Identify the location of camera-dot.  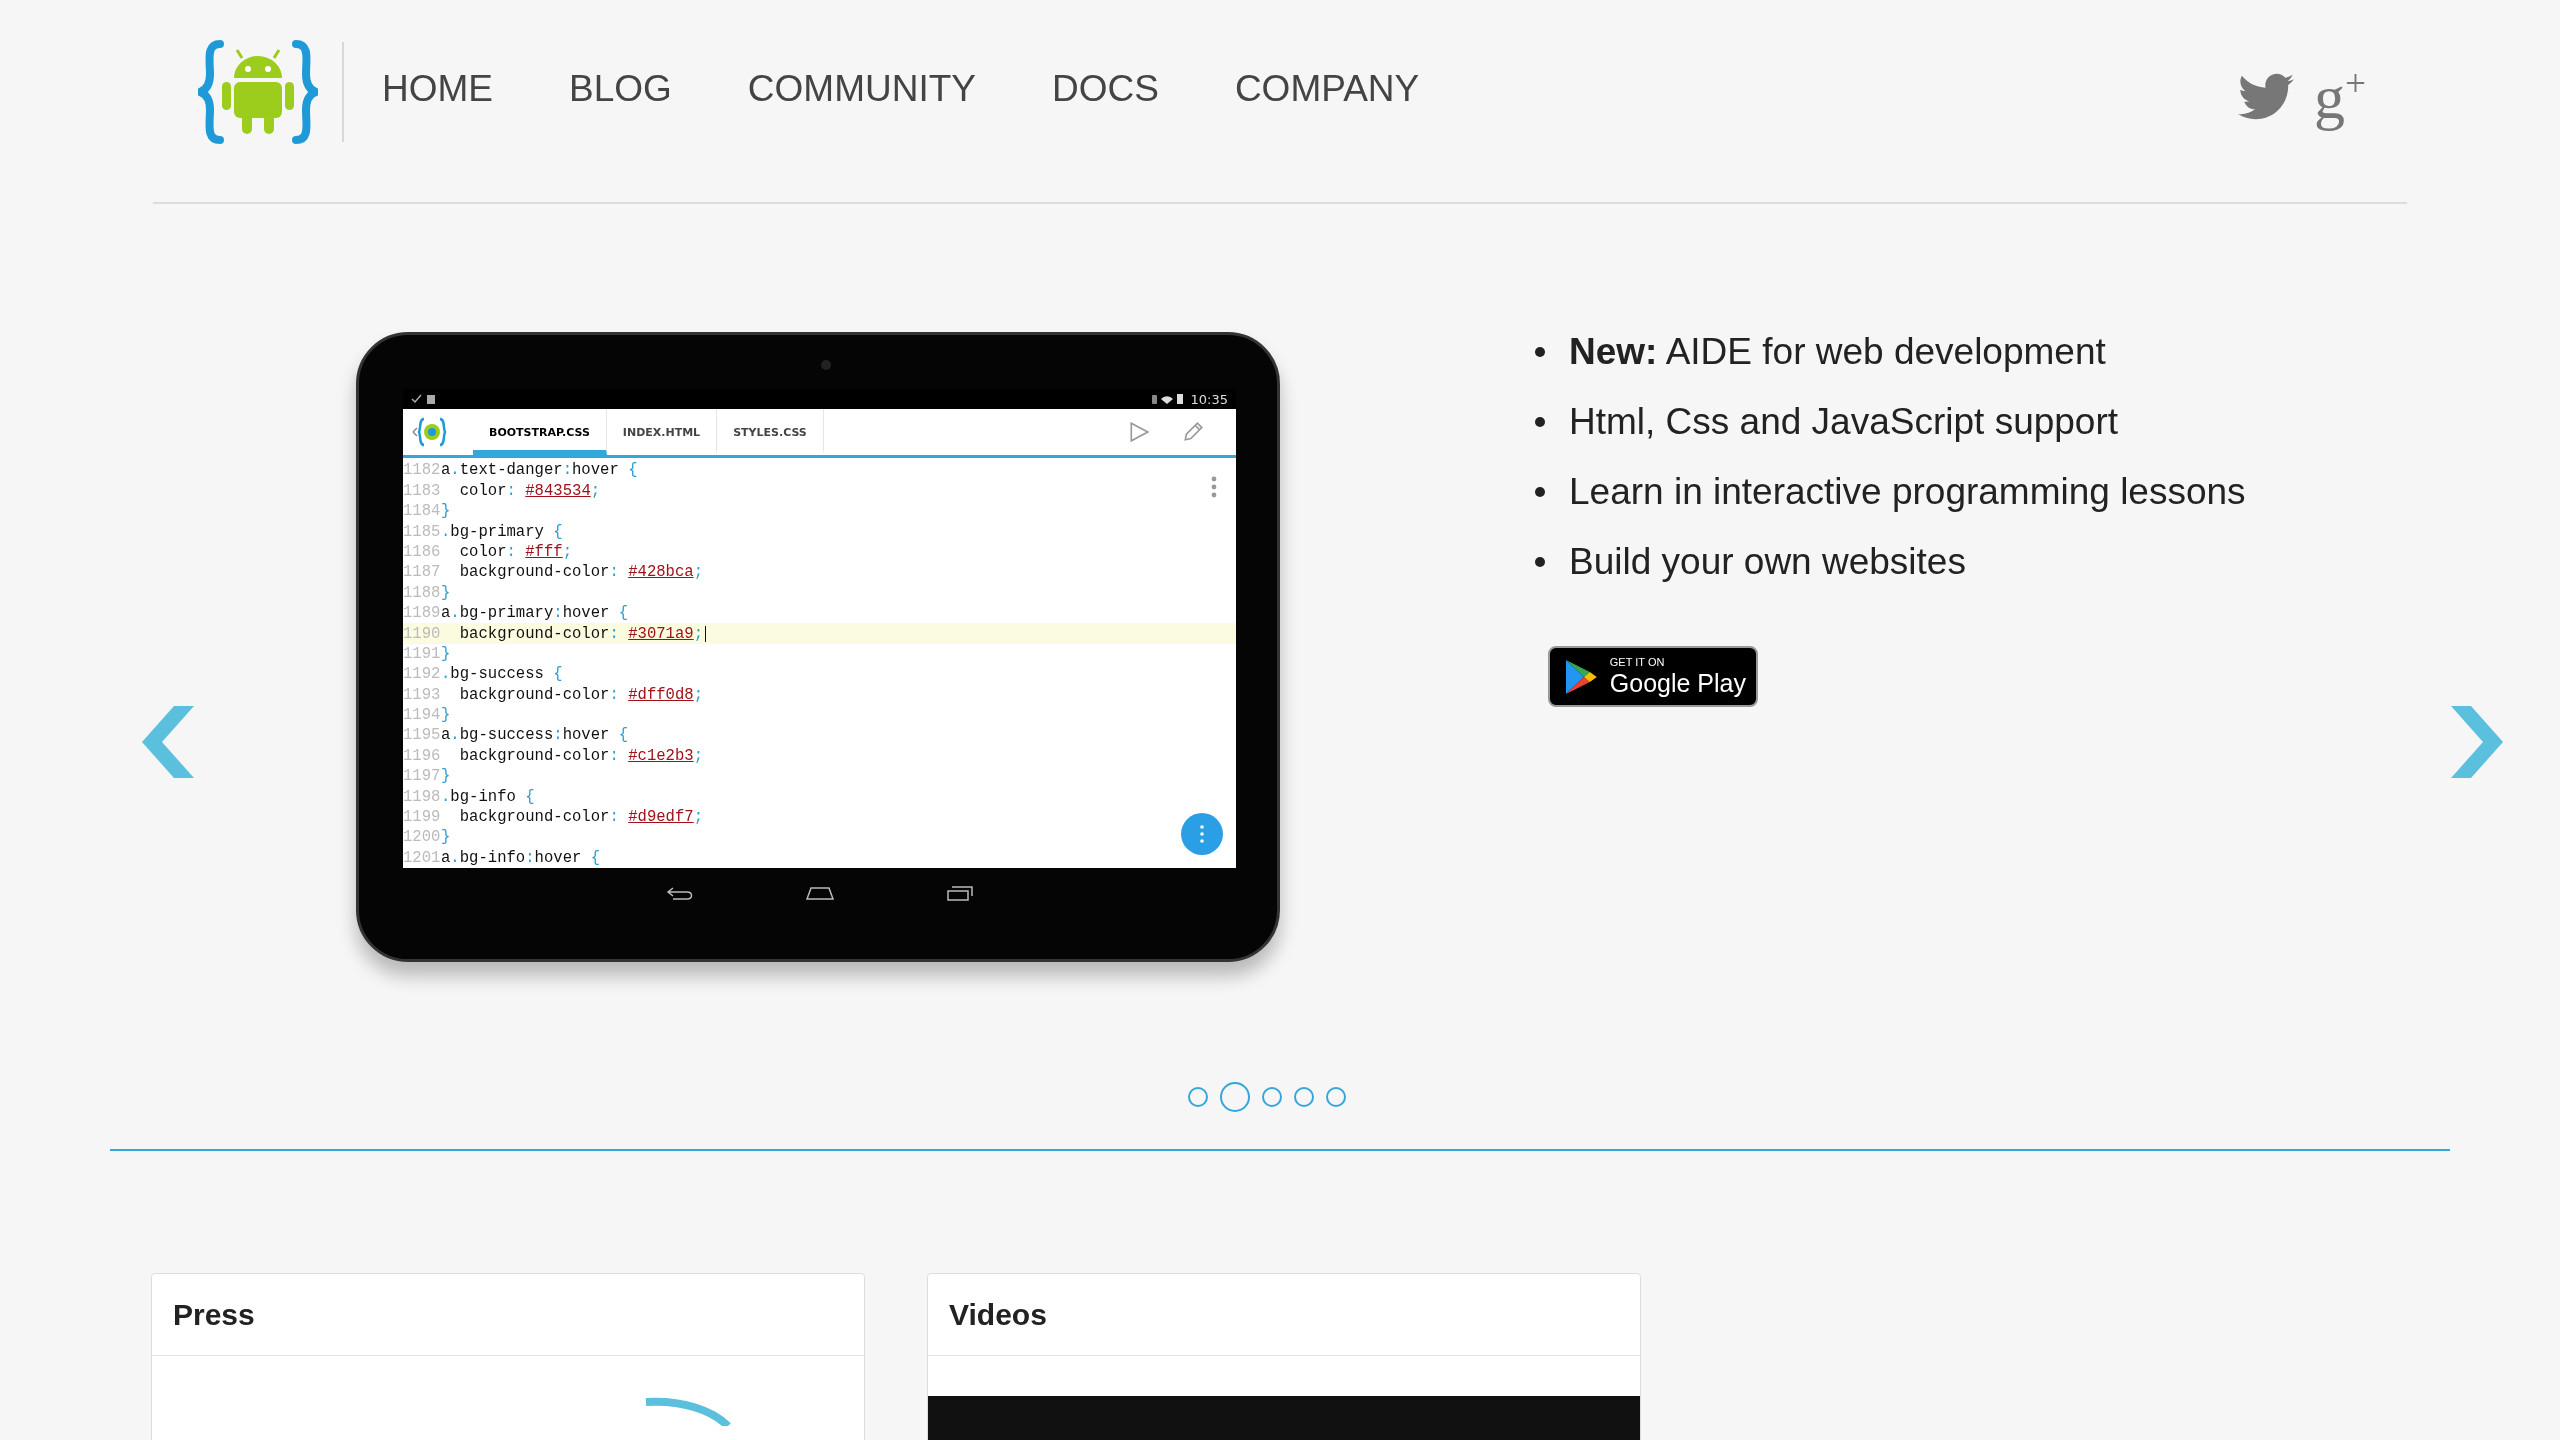
(826, 365).